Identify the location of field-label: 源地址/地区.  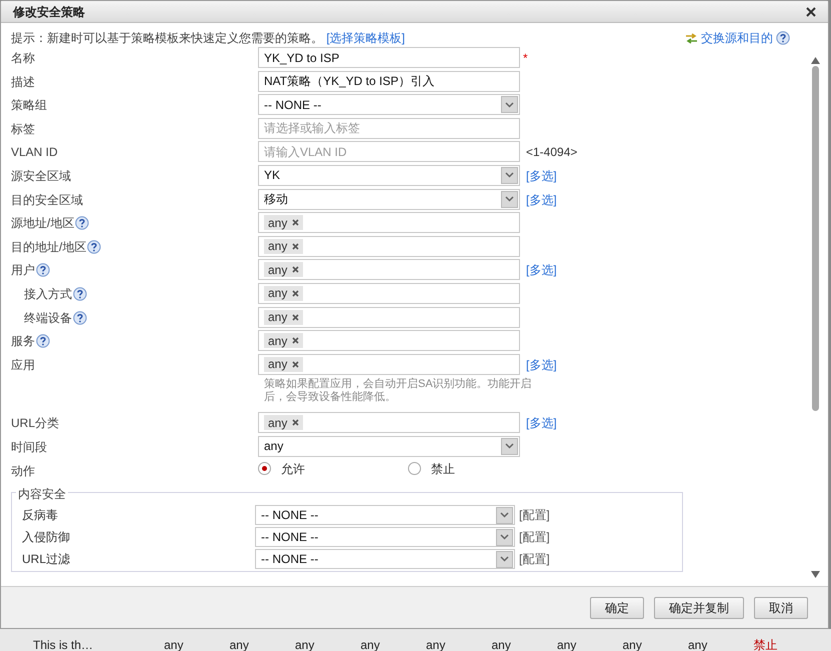
(42, 223).